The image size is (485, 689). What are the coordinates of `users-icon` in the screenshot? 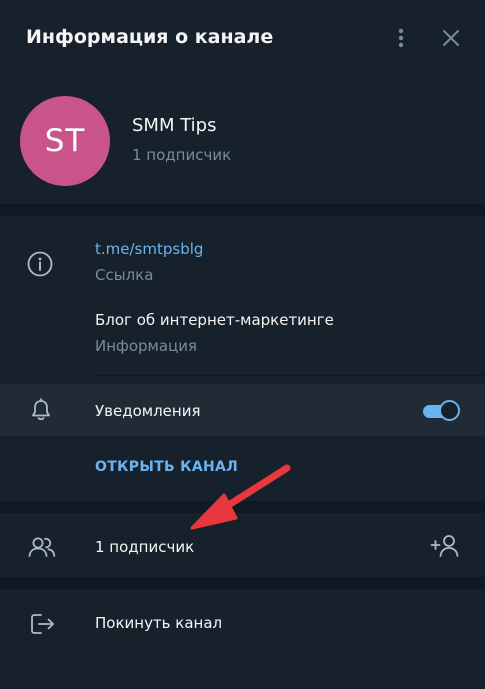 It's located at (42, 547).